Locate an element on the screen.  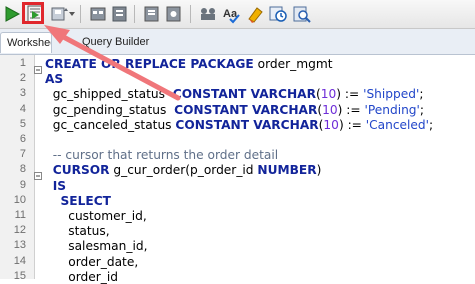
clear-icon is located at coordinates (174, 14).